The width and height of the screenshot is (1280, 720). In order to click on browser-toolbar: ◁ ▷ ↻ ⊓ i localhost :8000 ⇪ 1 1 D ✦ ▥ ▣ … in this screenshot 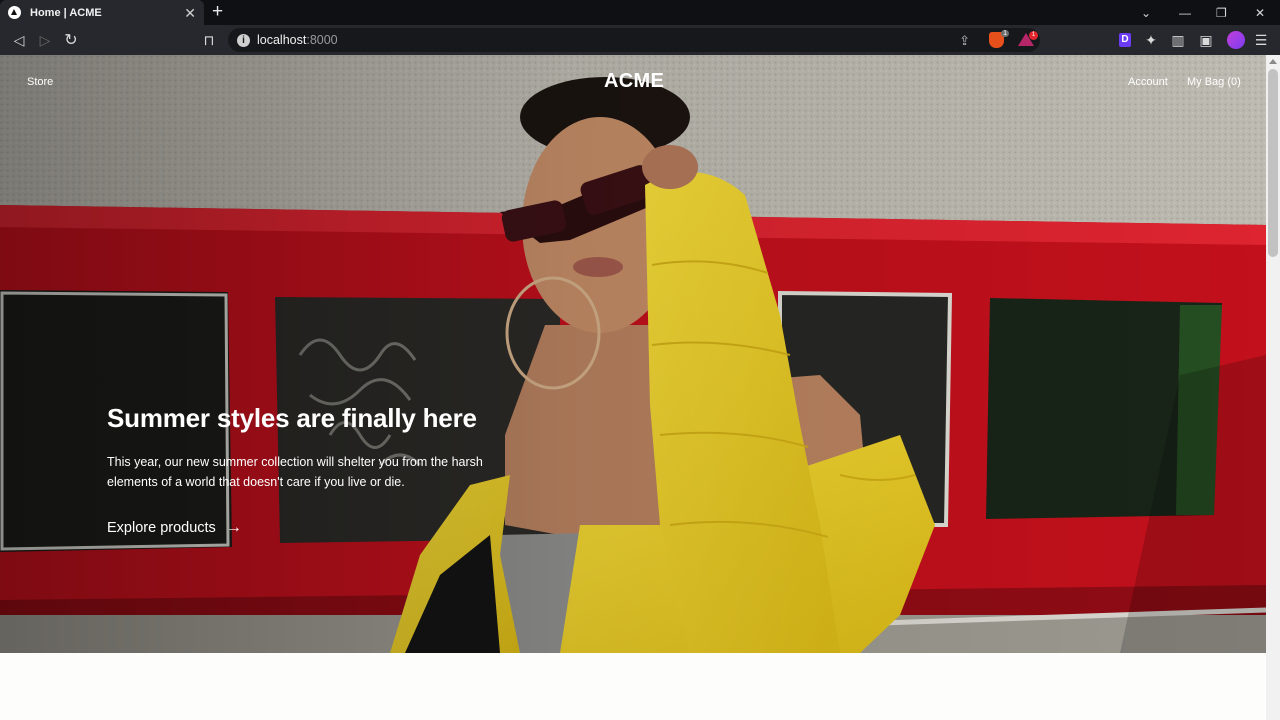, I will do `click(640, 40)`.